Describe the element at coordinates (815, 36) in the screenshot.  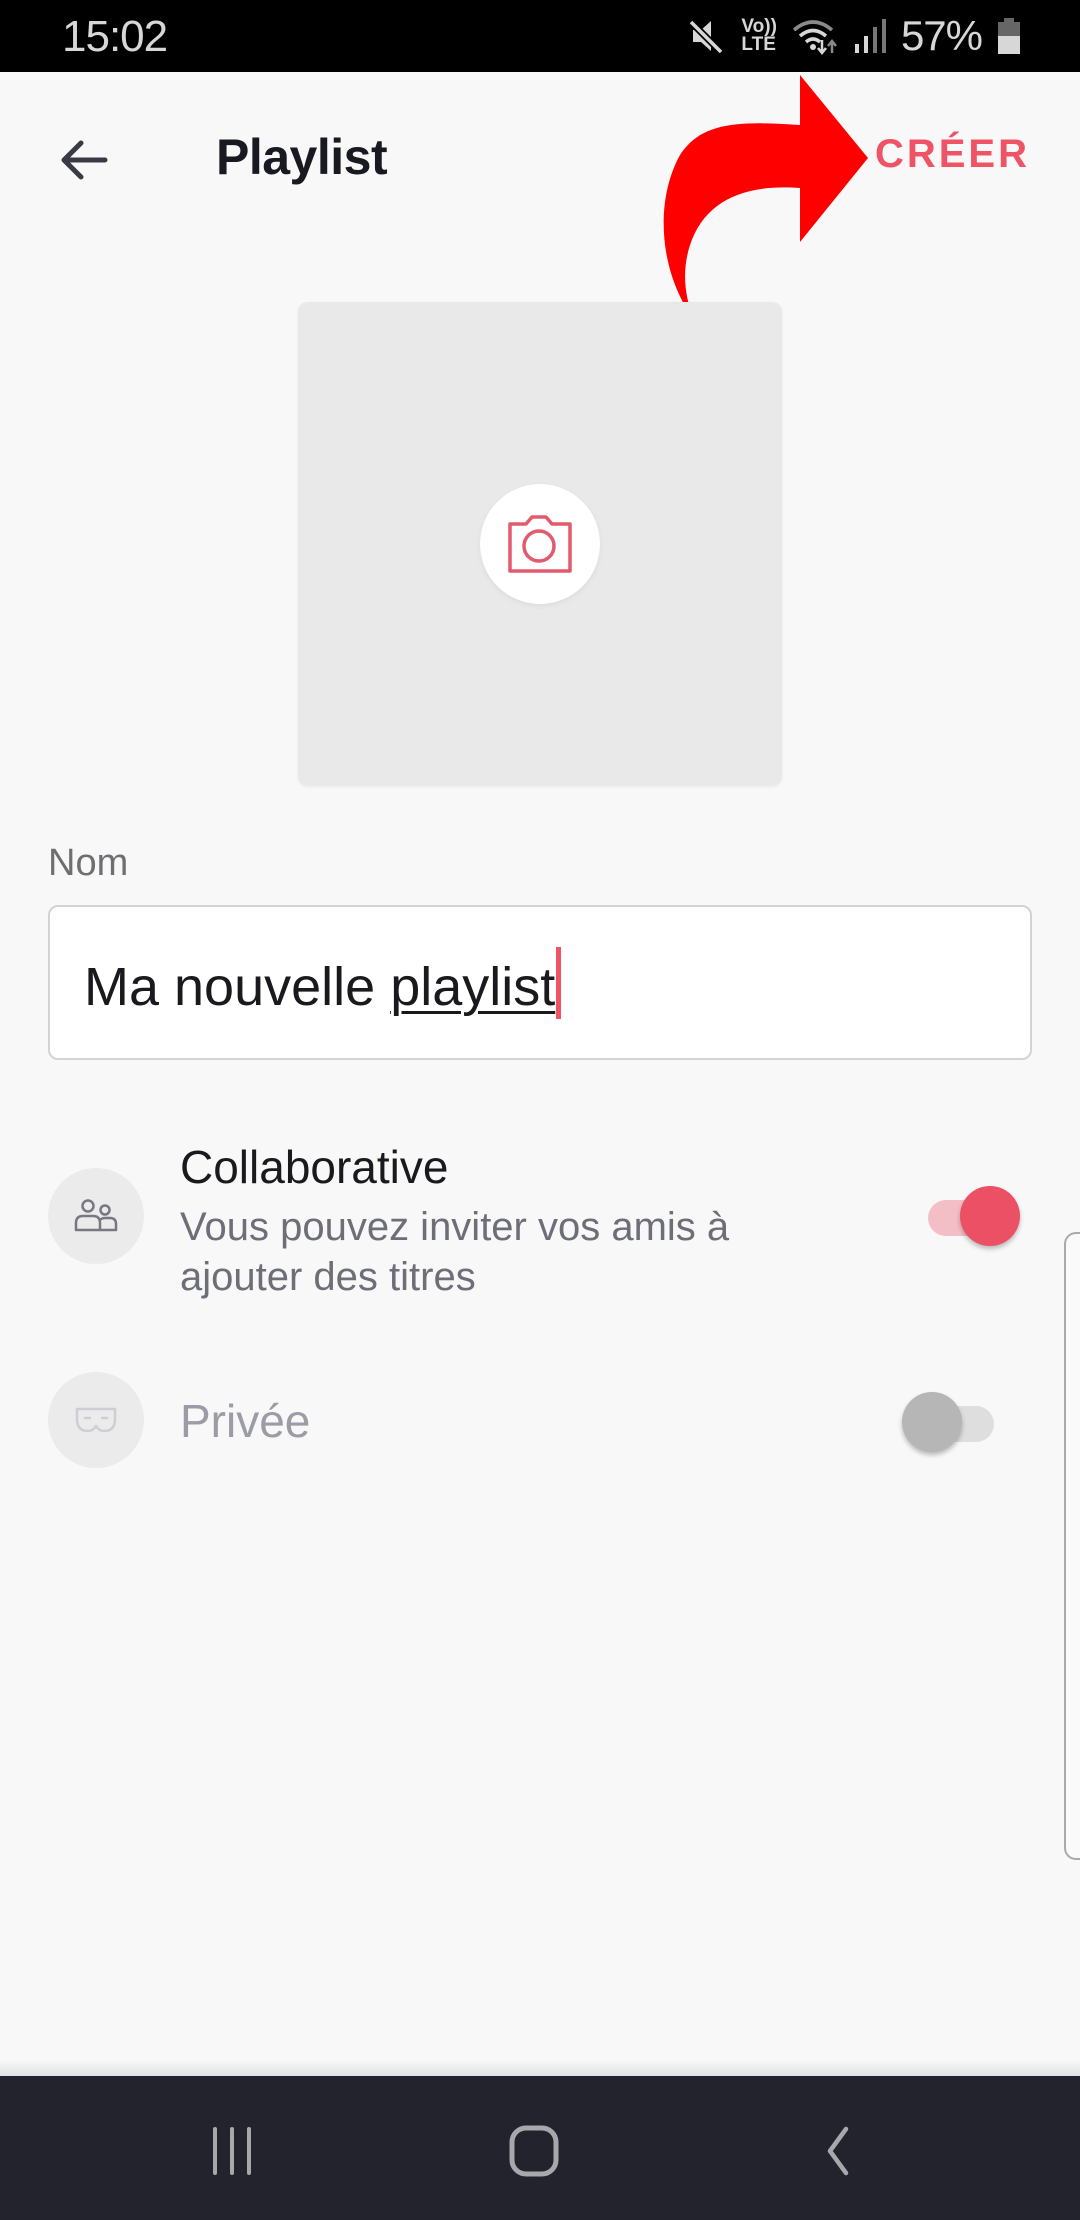
I see `wifi-icon` at that location.